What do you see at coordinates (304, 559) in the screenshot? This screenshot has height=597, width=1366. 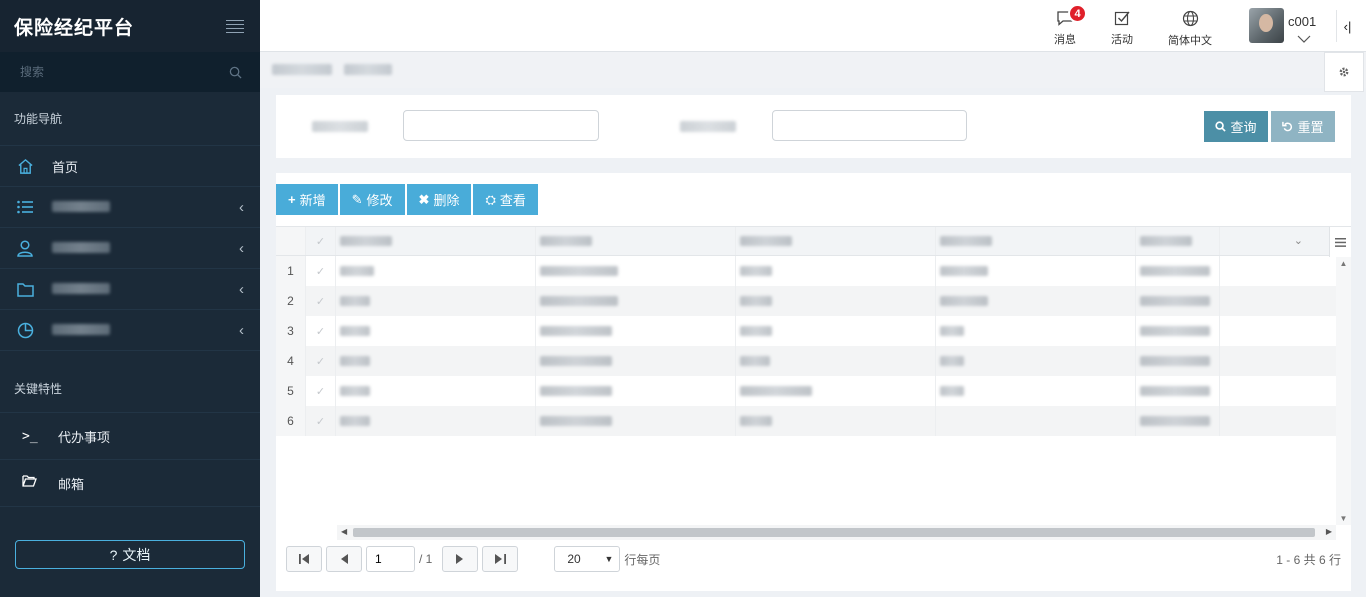 I see `first-page-button` at bounding box center [304, 559].